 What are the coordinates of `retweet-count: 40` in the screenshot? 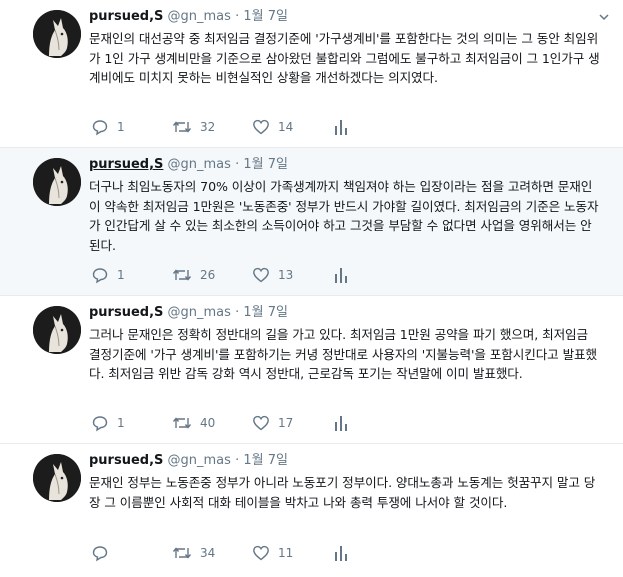 It's located at (208, 423).